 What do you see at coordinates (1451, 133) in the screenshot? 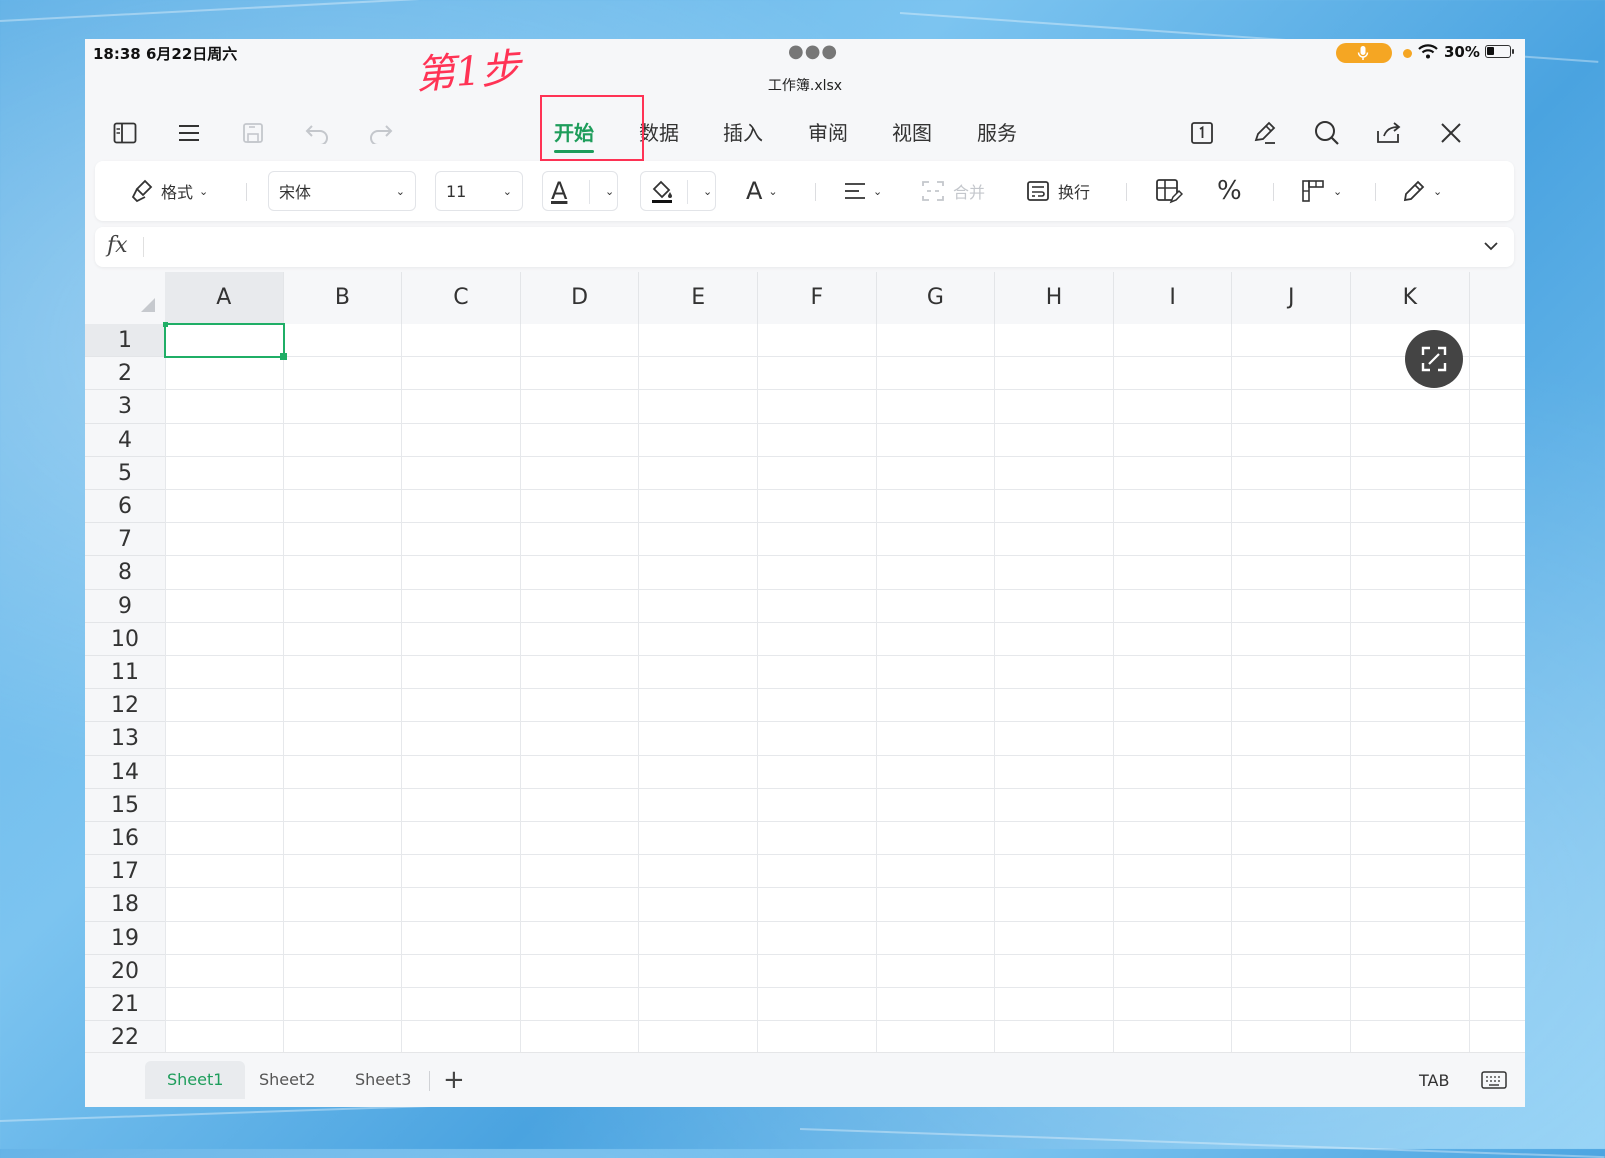
I see `close-icon` at bounding box center [1451, 133].